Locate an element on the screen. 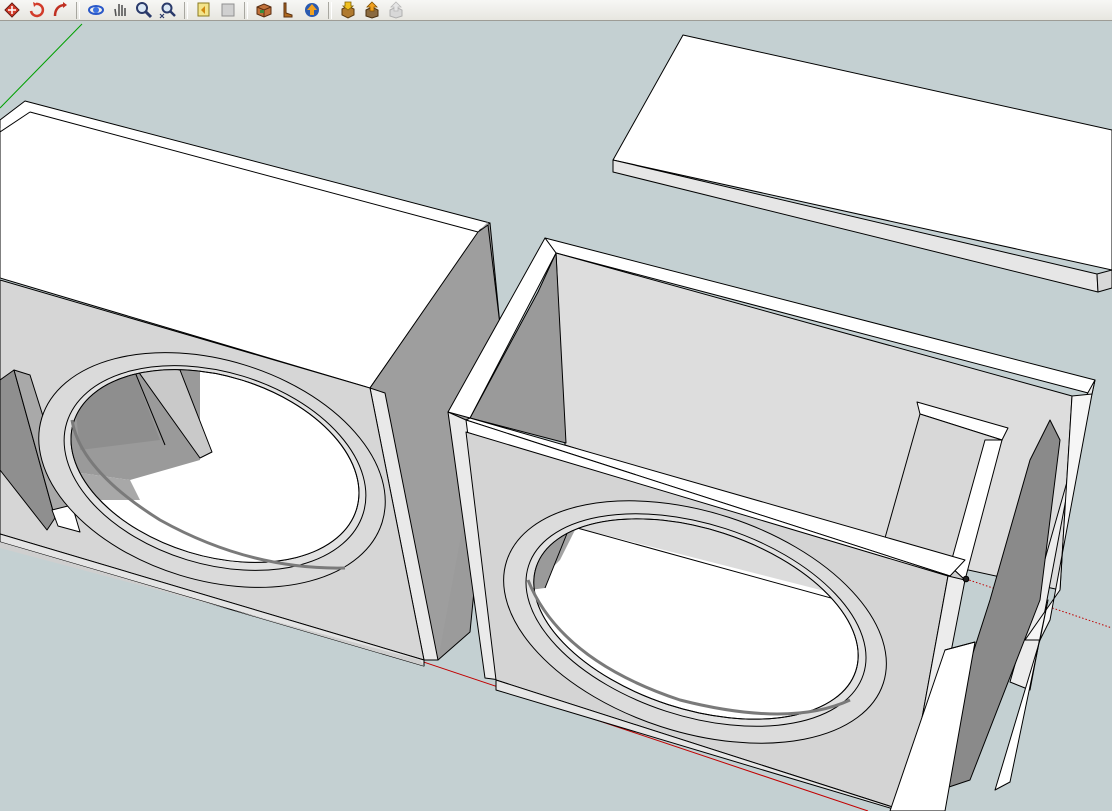 The height and width of the screenshot is (811, 1112). green-axis is located at coordinates (41, 66).